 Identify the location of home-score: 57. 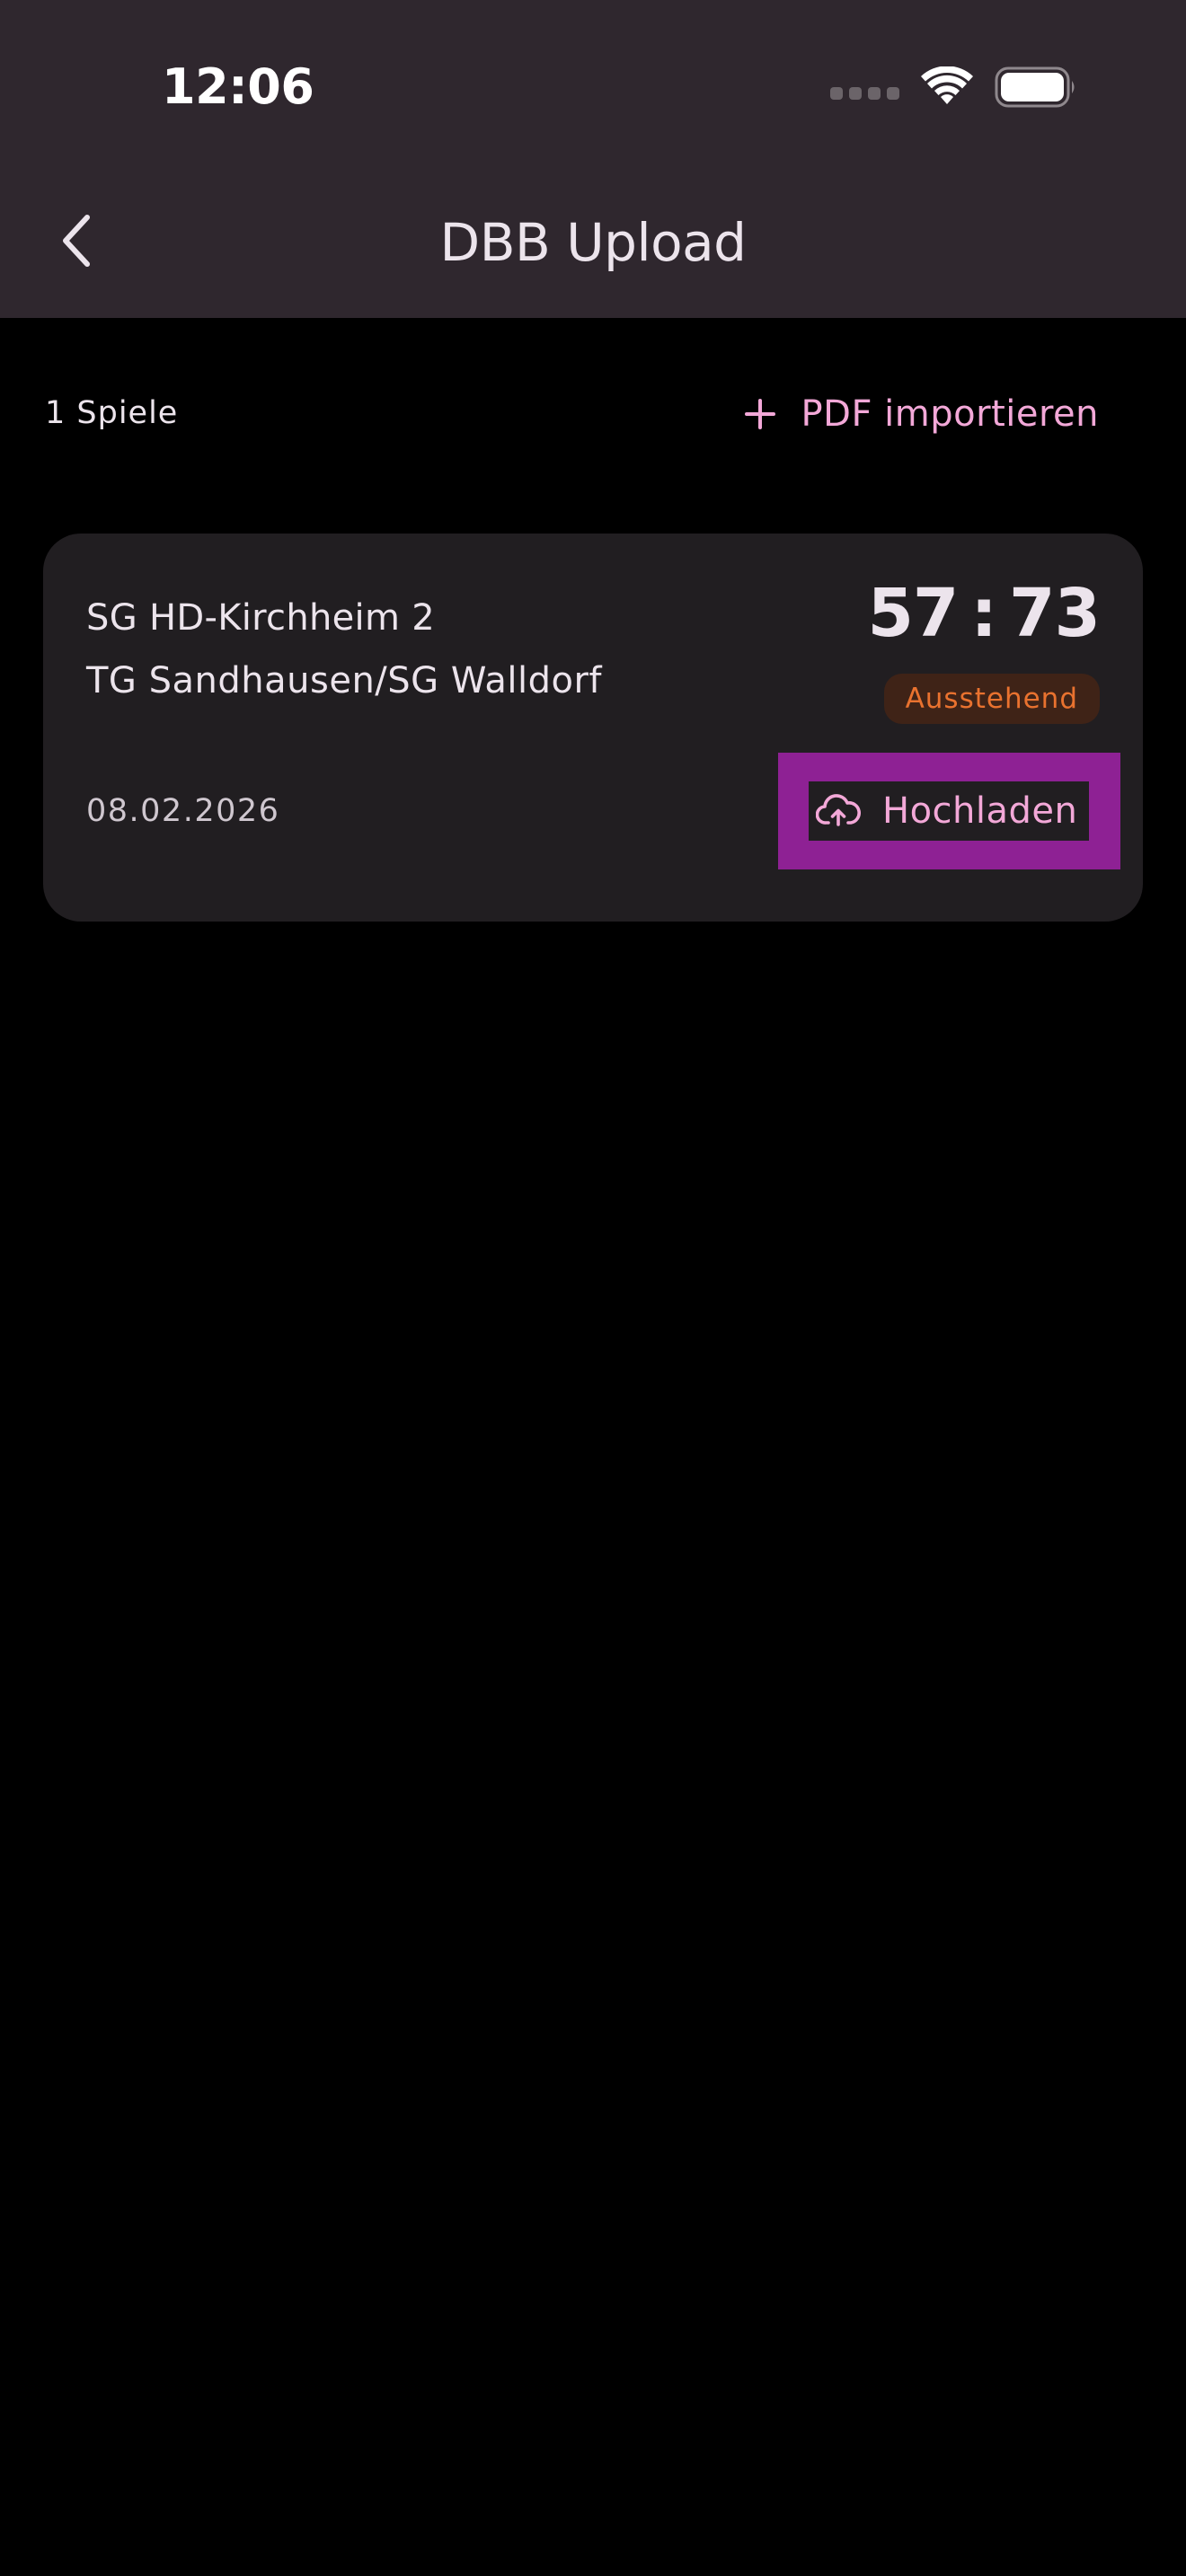
(913, 613).